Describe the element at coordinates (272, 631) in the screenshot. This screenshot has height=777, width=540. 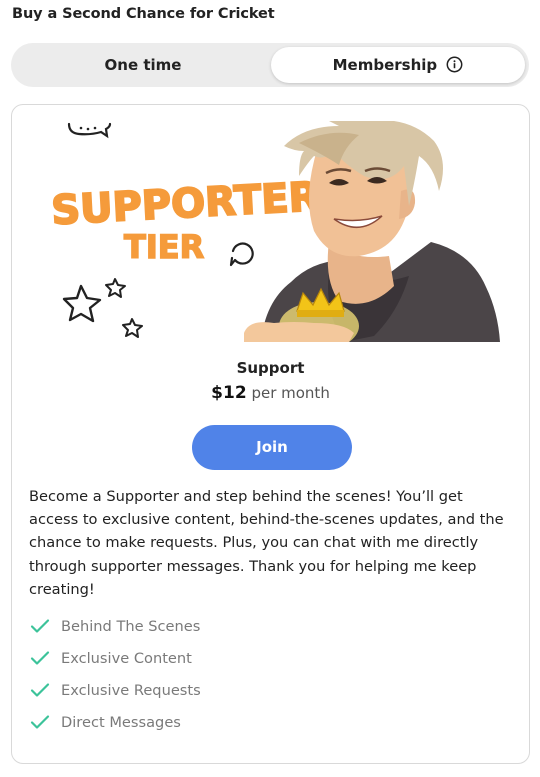
I see `feature-item: Behind The Scenes` at that location.